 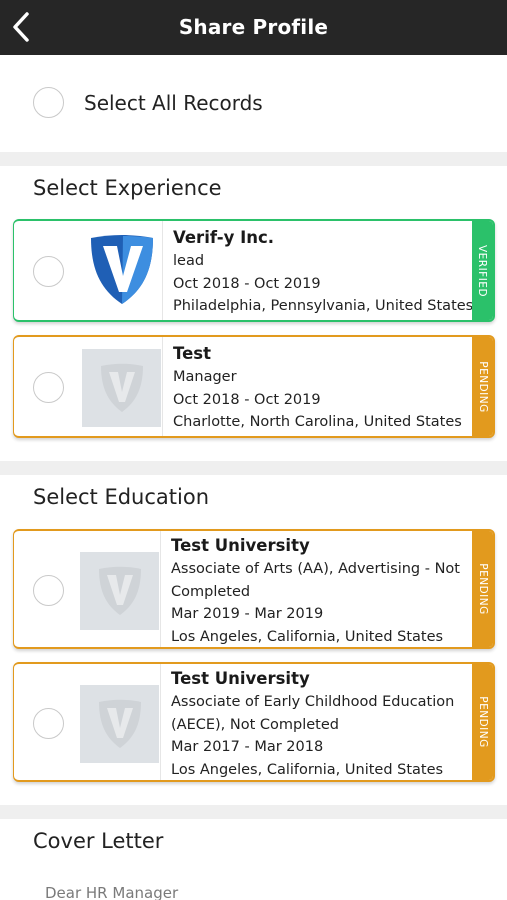 What do you see at coordinates (317, 422) in the screenshot?
I see `job-location: Charlotte, North Carolina, United States` at bounding box center [317, 422].